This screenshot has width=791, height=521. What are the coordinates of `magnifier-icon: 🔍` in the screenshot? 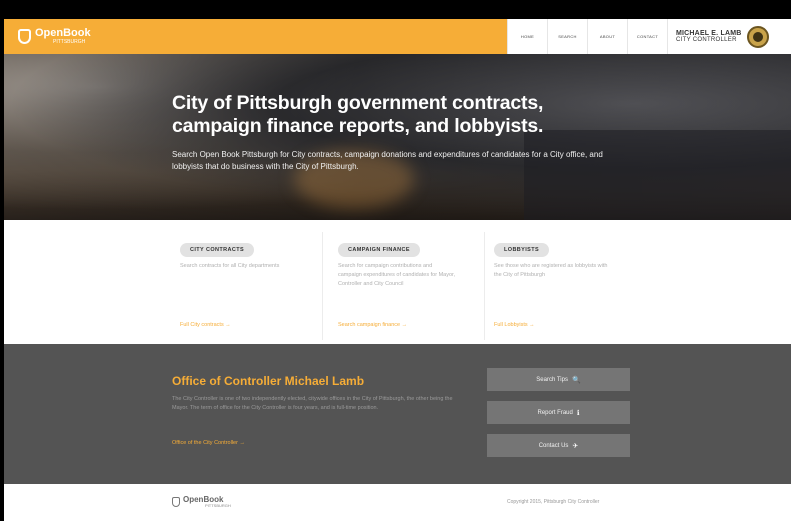 It's located at (576, 380).